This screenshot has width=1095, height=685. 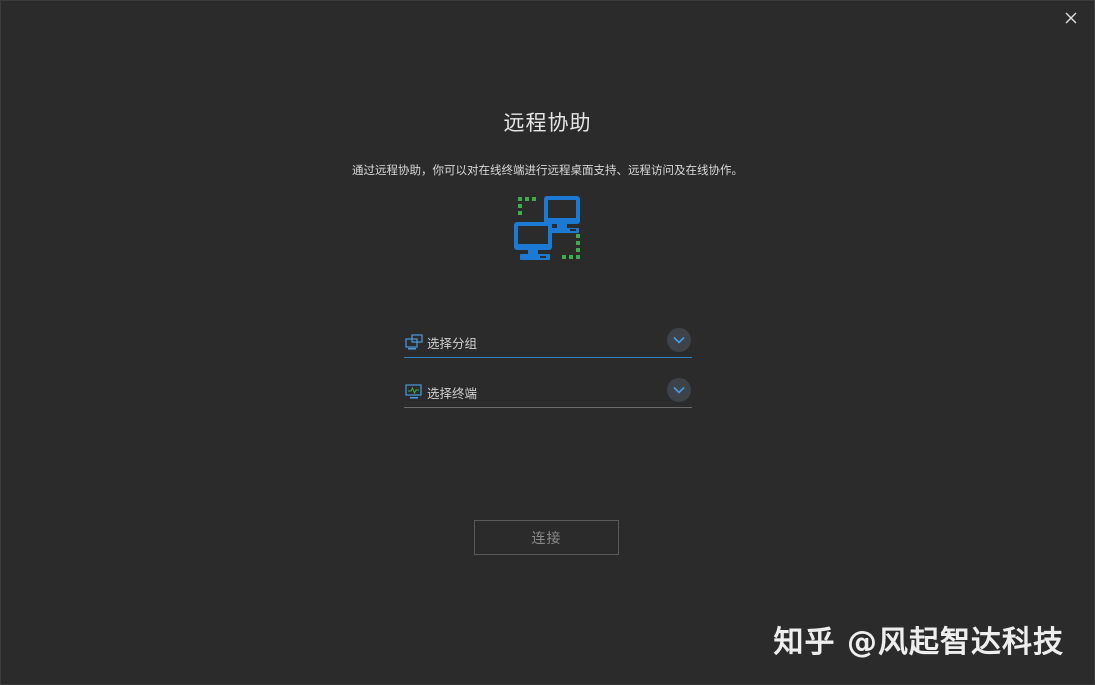 I want to click on remote-computers-icon, so click(x=547, y=228).